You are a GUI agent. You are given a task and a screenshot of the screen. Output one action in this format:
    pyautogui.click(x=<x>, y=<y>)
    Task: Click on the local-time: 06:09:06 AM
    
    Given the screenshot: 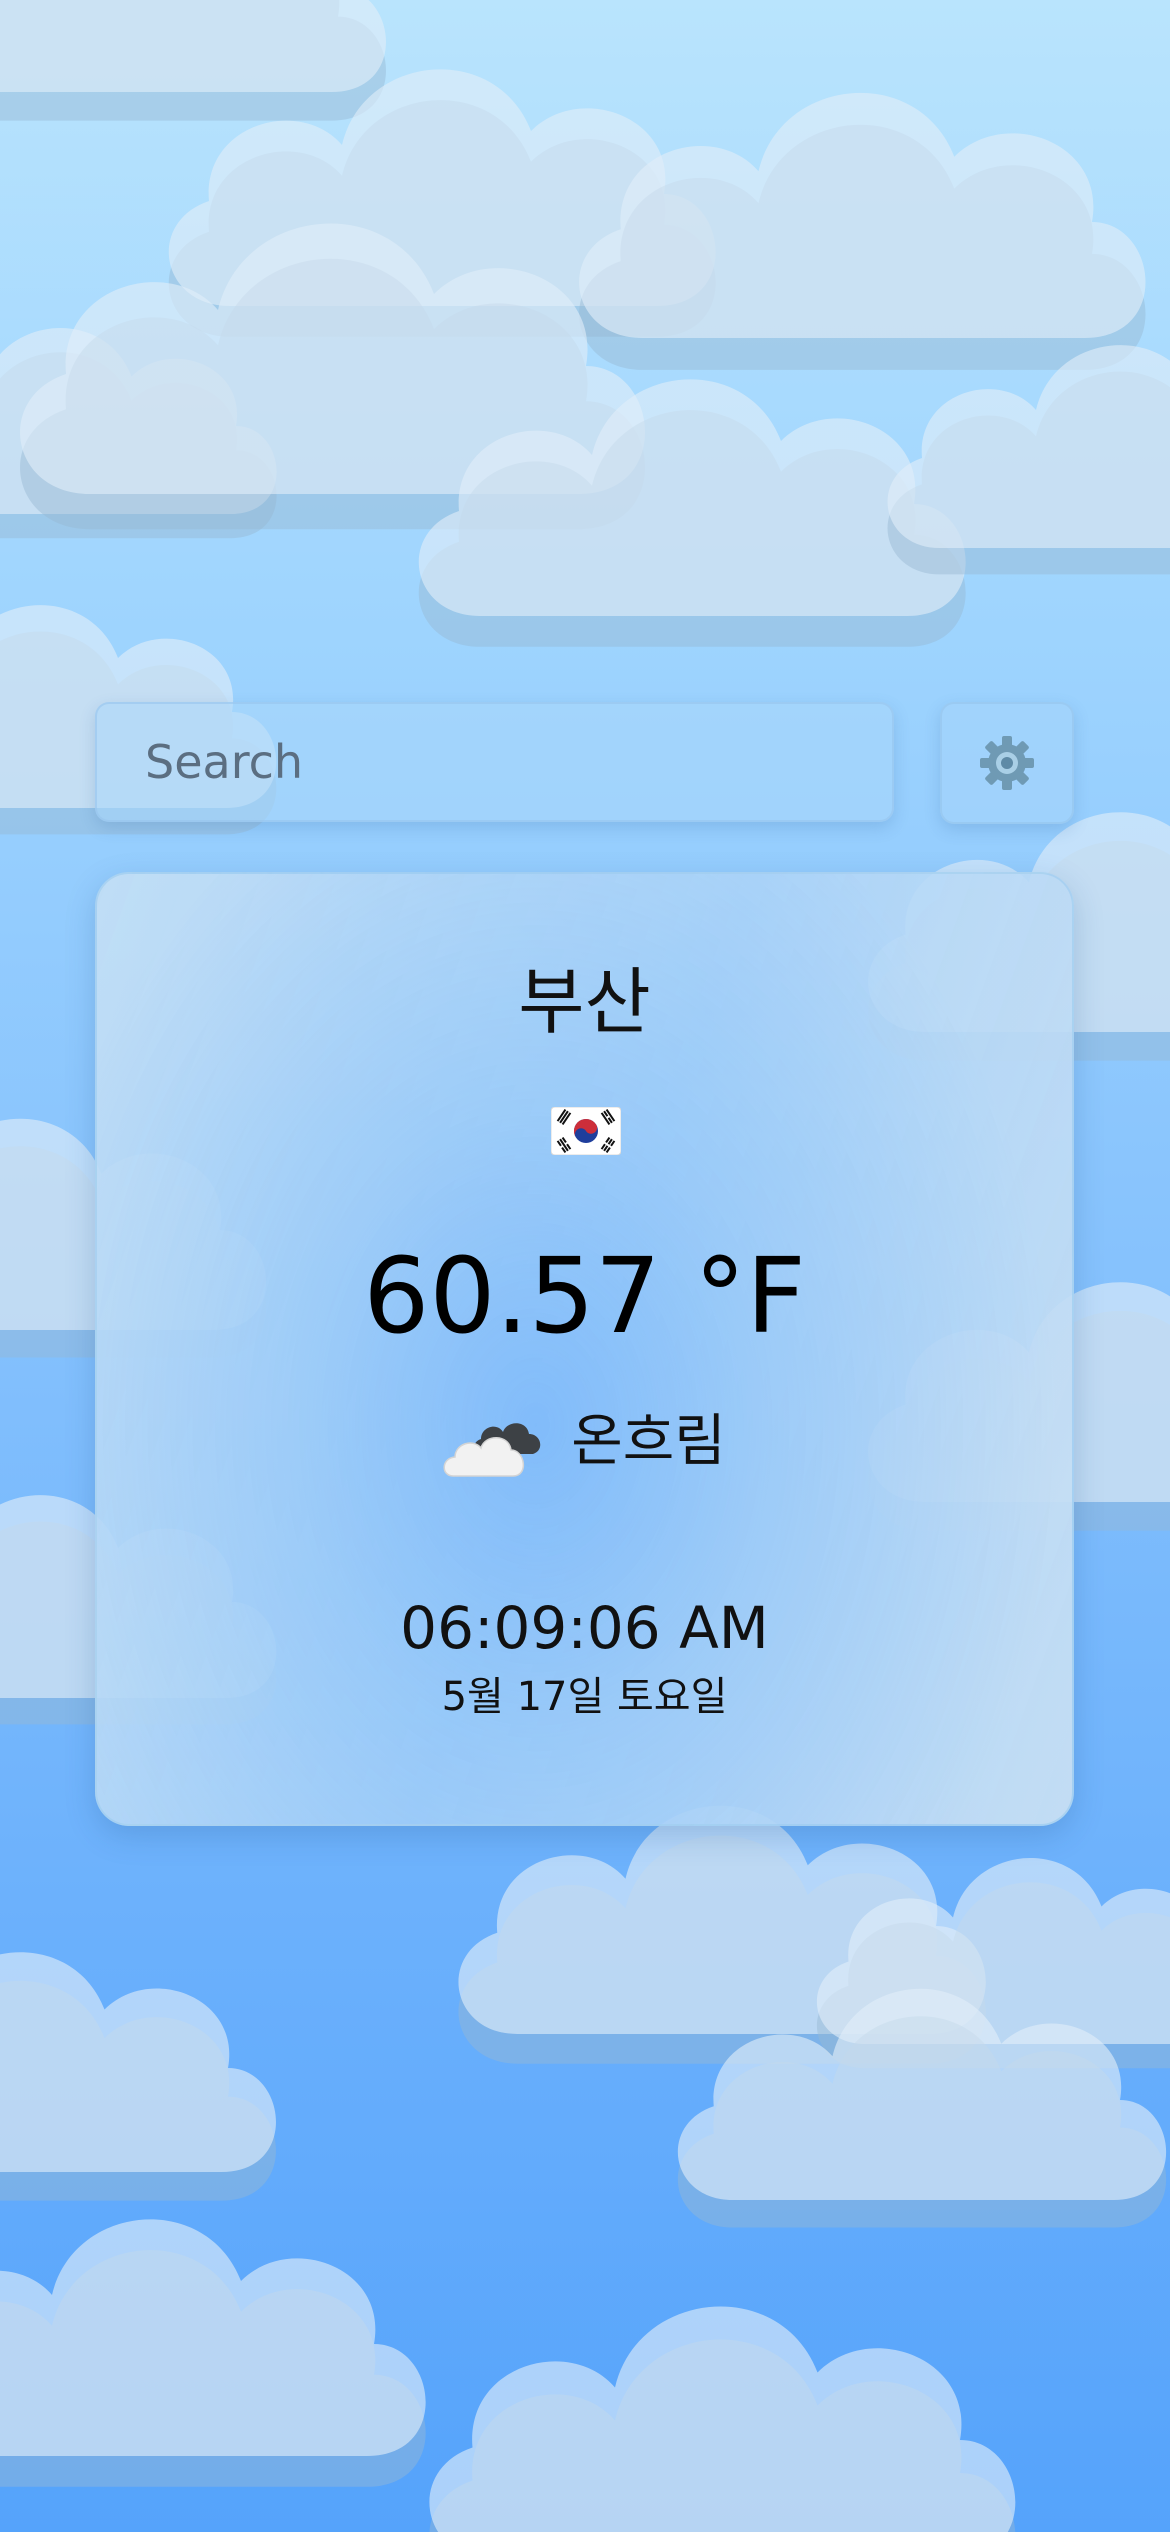 What is the action you would take?
    pyautogui.click(x=584, y=1628)
    